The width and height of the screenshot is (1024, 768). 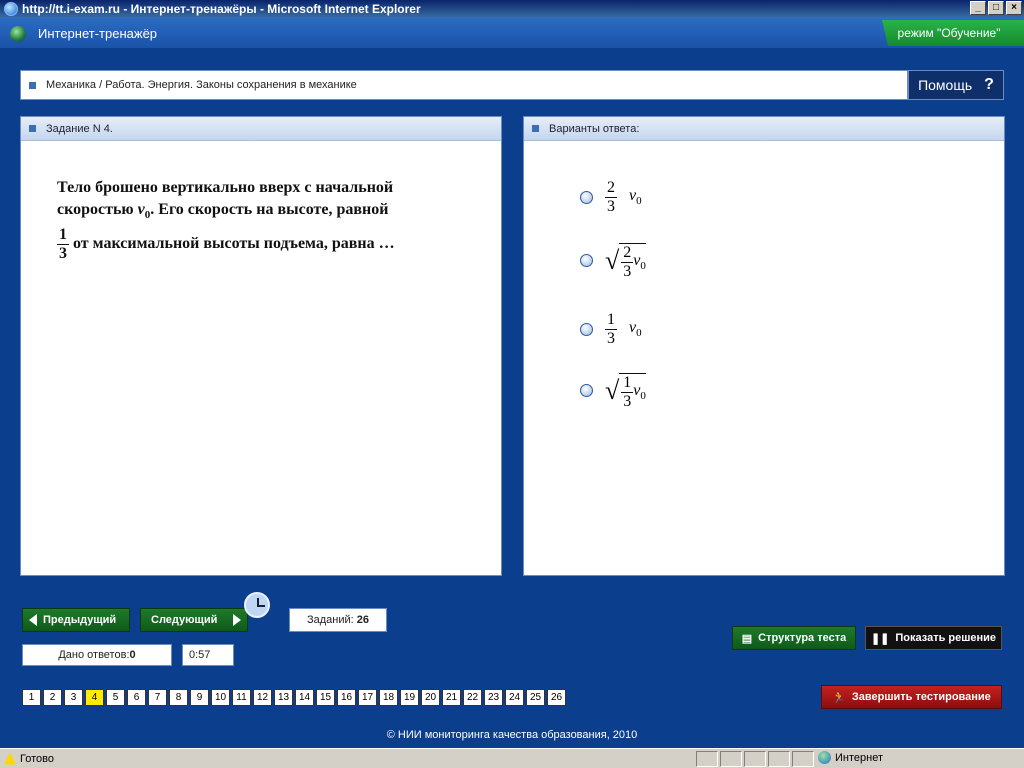 I want to click on help-label: Помощь, so click(x=945, y=85).